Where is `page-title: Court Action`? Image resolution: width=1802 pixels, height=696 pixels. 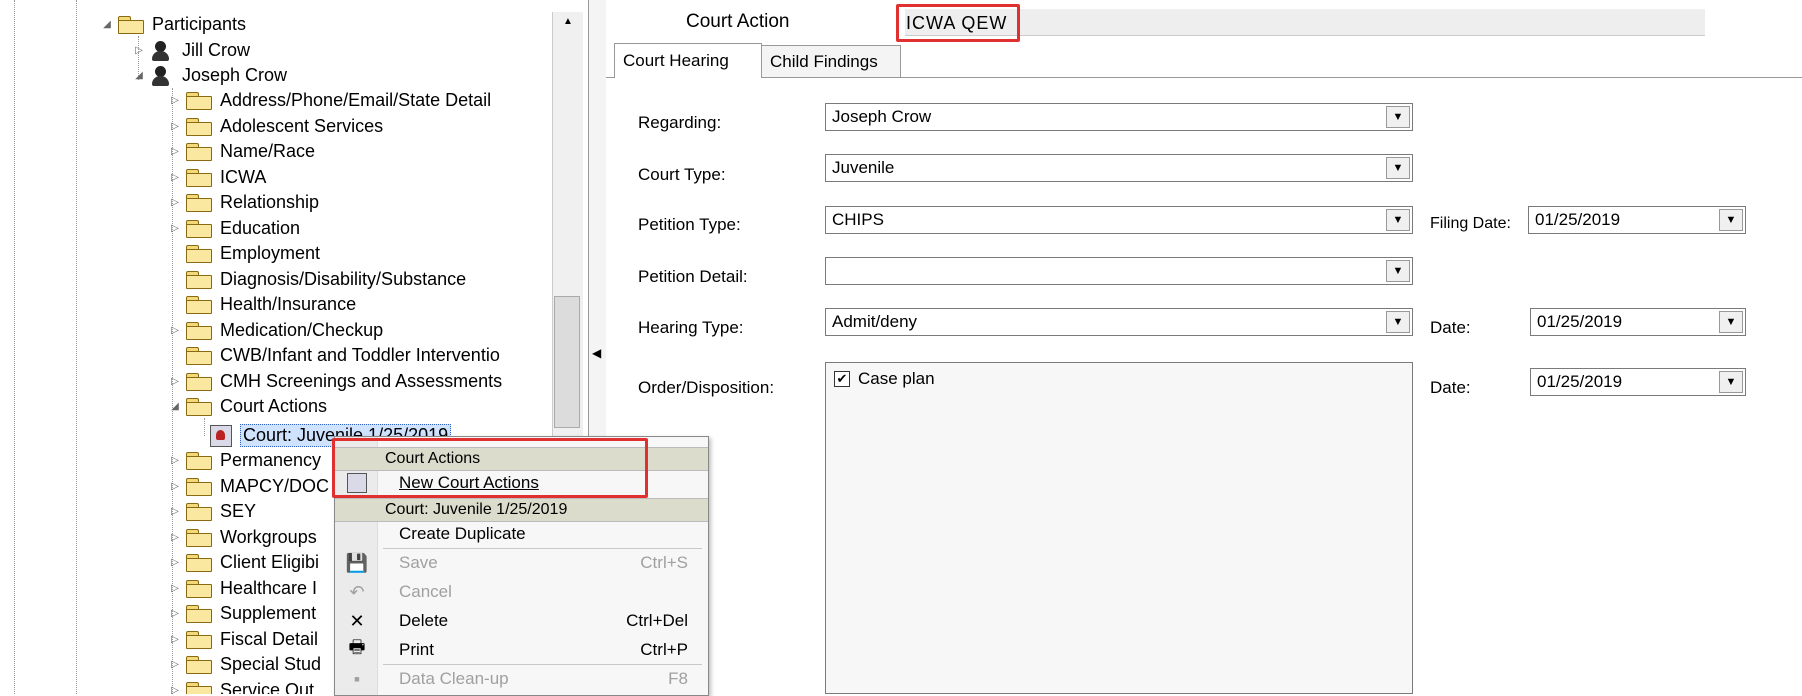
page-title: Court Action is located at coordinates (738, 21).